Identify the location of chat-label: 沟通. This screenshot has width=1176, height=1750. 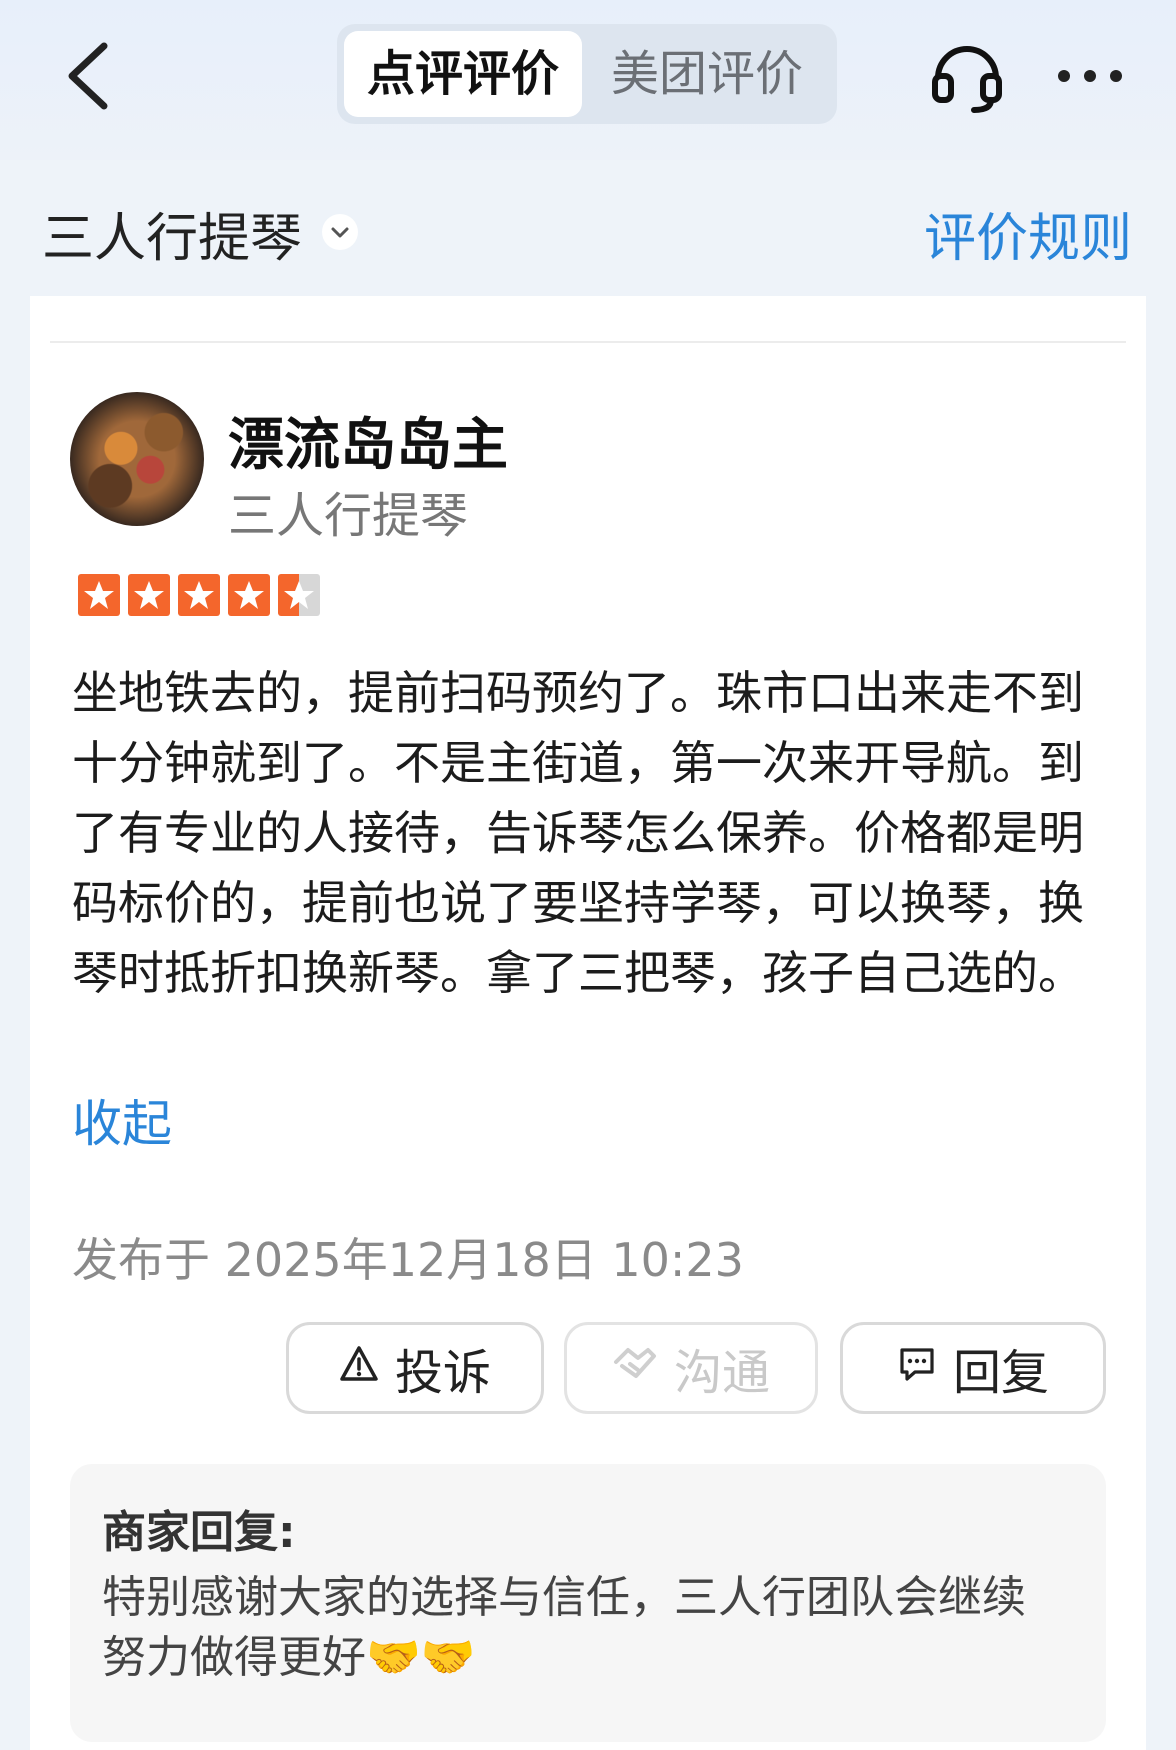
(721, 1373).